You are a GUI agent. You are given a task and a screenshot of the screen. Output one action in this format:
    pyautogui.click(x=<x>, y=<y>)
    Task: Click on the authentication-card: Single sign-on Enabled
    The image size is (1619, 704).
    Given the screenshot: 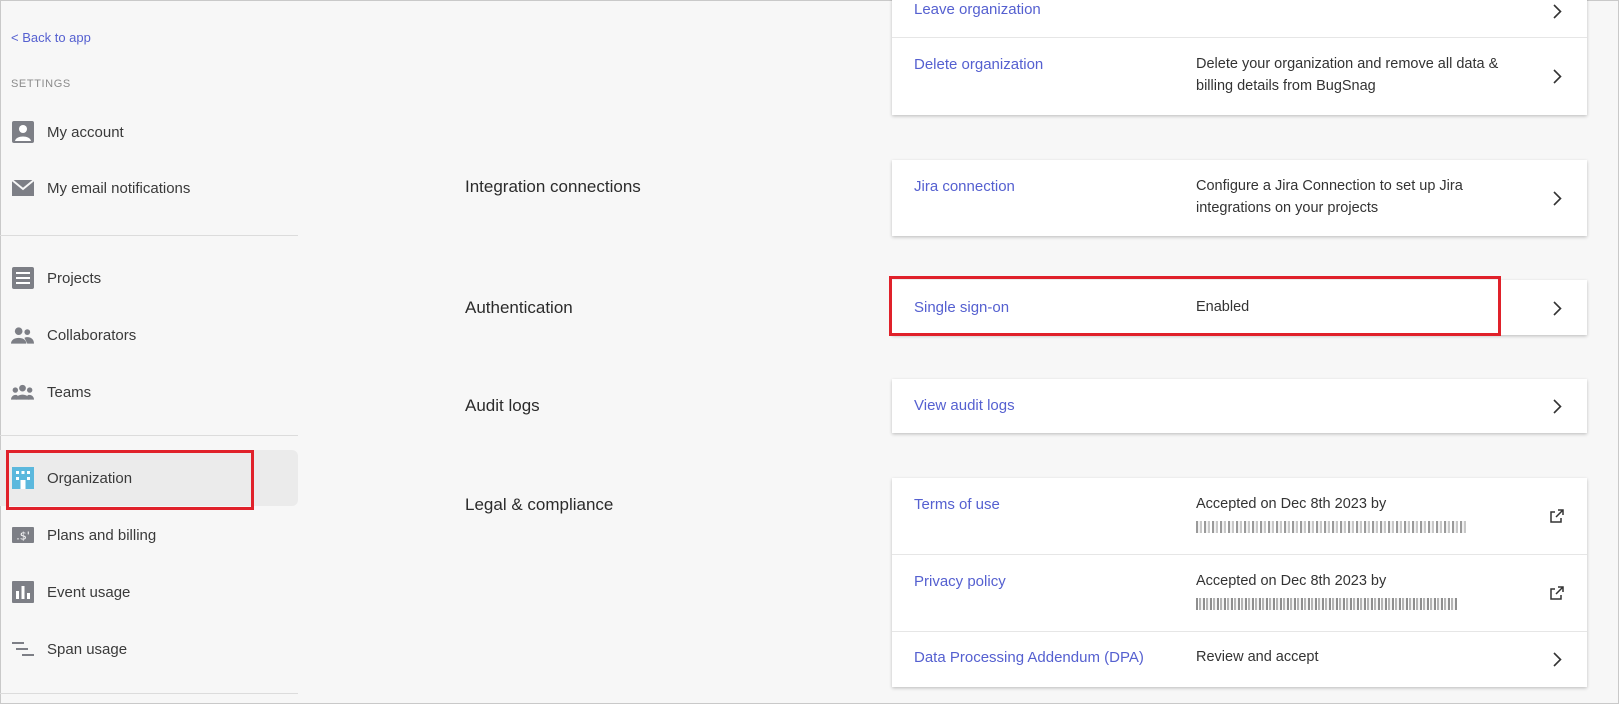 What is the action you would take?
    pyautogui.click(x=1239, y=307)
    